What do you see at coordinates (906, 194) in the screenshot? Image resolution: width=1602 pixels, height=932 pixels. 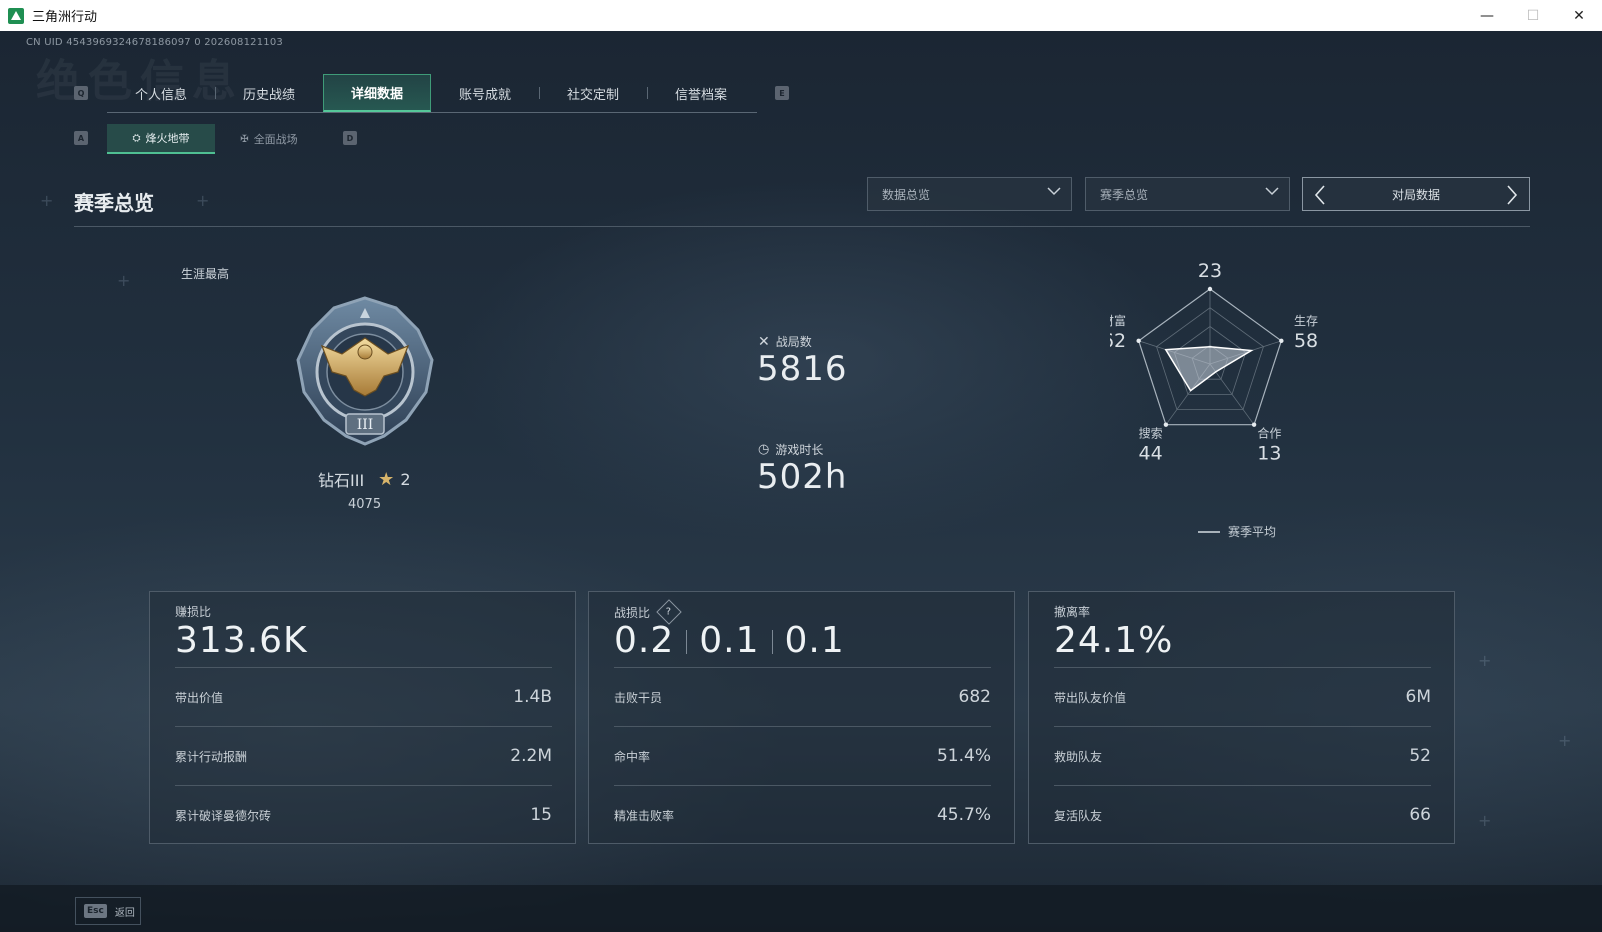 I see `data-type-dropdown-value: 数据总览` at bounding box center [906, 194].